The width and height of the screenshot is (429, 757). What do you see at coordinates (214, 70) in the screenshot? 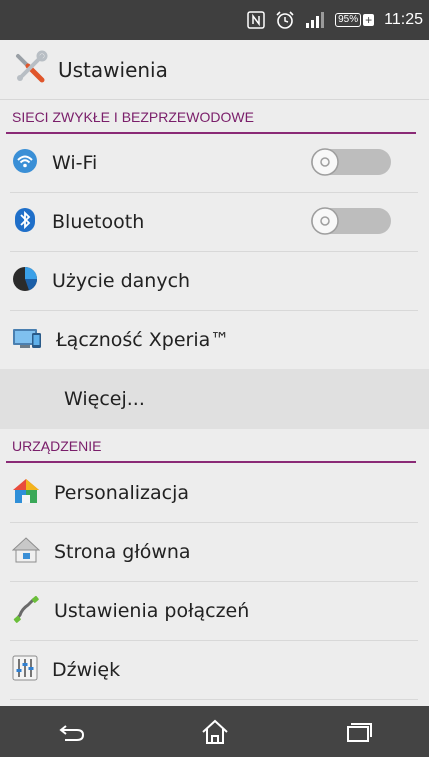
I see `action-bar: Ustawienia` at bounding box center [214, 70].